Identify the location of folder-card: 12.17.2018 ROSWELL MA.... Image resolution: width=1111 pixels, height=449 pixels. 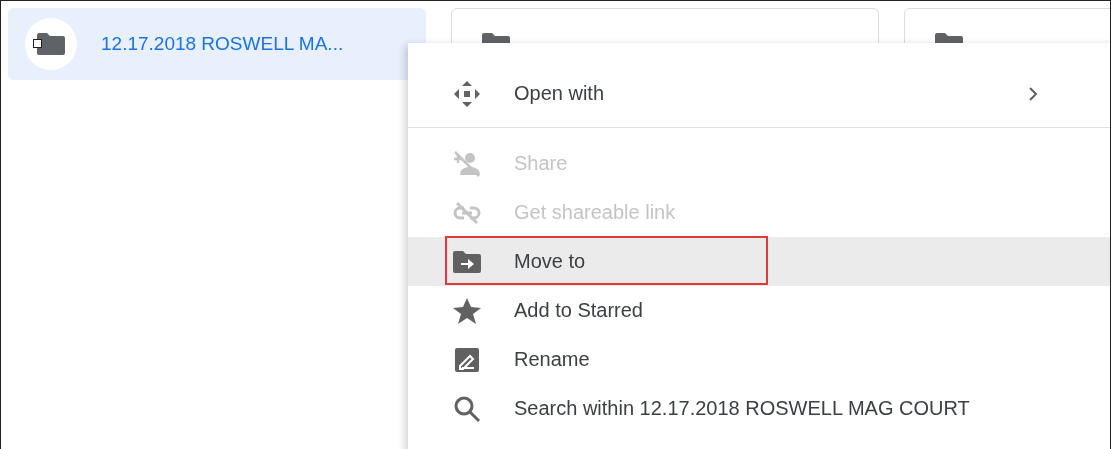
(217, 44).